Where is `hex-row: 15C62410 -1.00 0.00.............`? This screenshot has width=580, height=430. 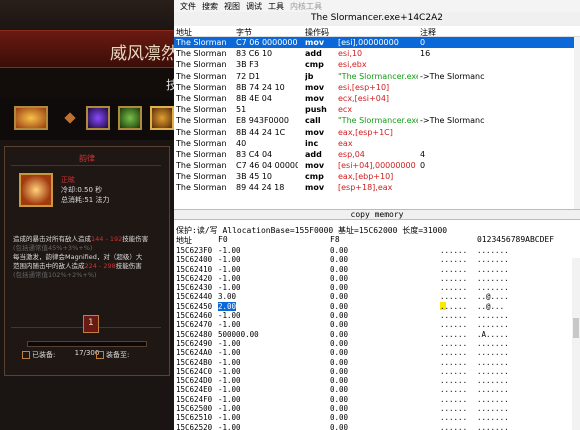
hex-row: 15C62410 -1.00 0.00............. is located at coordinates (377, 269).